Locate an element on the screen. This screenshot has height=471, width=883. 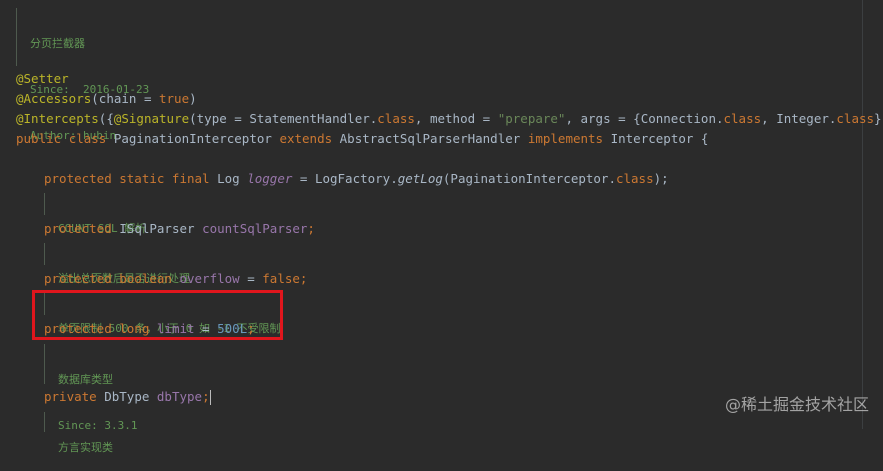
code-line-overflow: protected boolean overflow = false; is located at coordinates (175, 279).